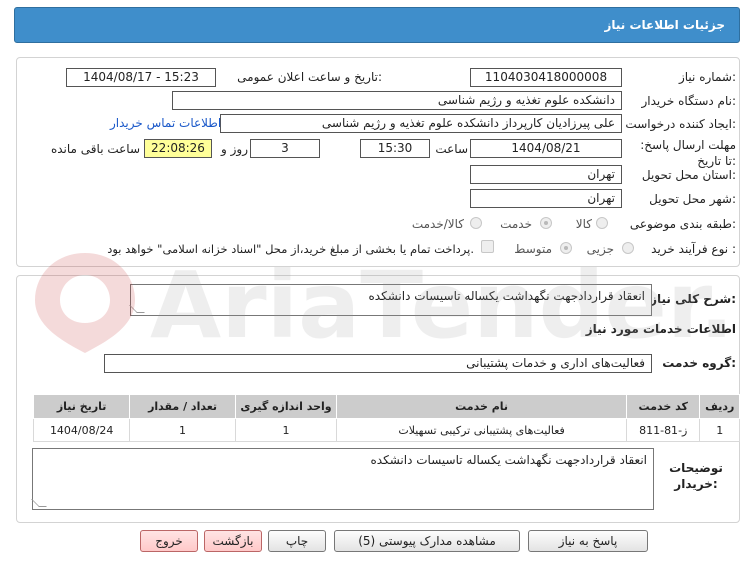  I want to click on announce-date-label: تاریخ و ساعت اعلان عمومی:, so click(309, 77).